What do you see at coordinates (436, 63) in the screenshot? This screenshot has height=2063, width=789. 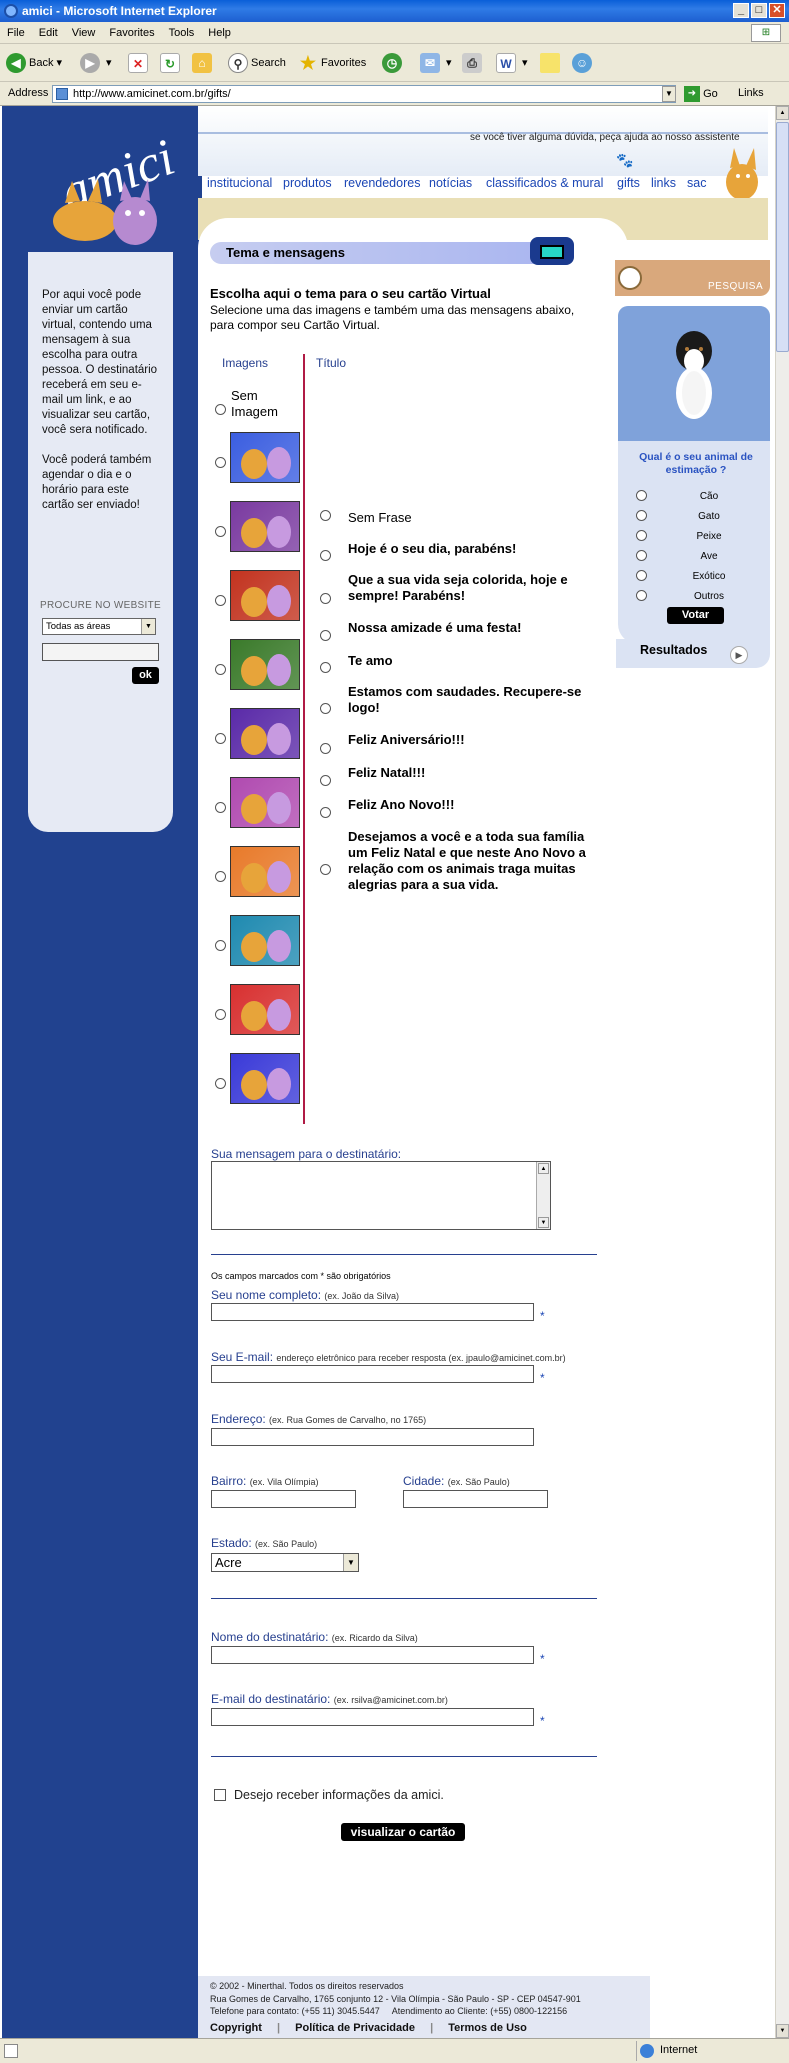 I see `mail-button: ✉ ▾` at bounding box center [436, 63].